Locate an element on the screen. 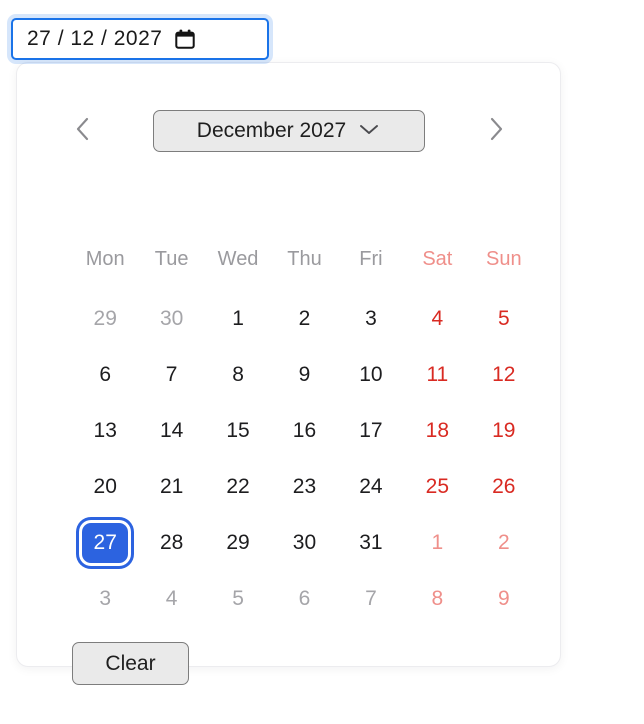  chevron-left-icon is located at coordinates (83, 131).